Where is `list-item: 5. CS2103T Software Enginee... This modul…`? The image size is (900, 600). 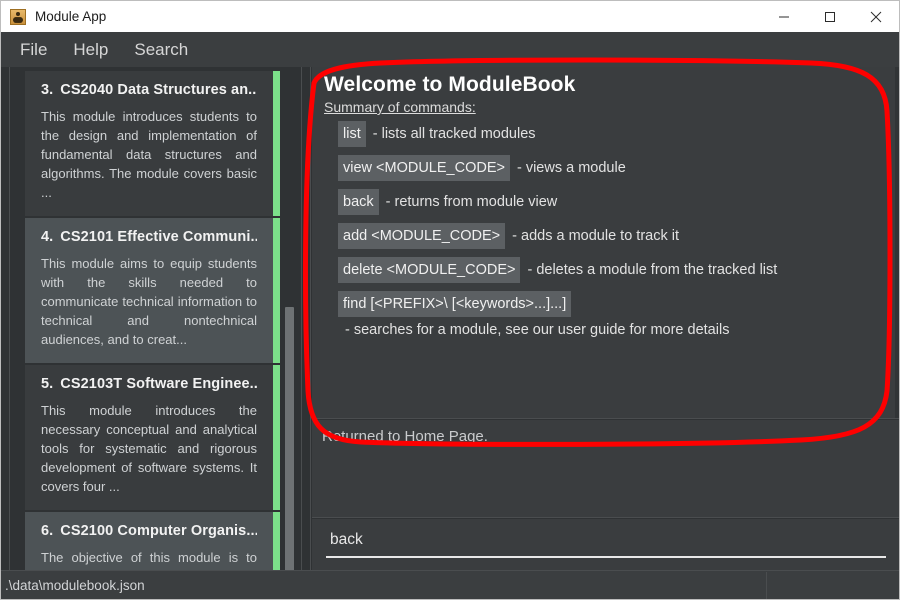
list-item: 5. CS2103T Software Enginee... This modul… is located at coordinates (152, 437).